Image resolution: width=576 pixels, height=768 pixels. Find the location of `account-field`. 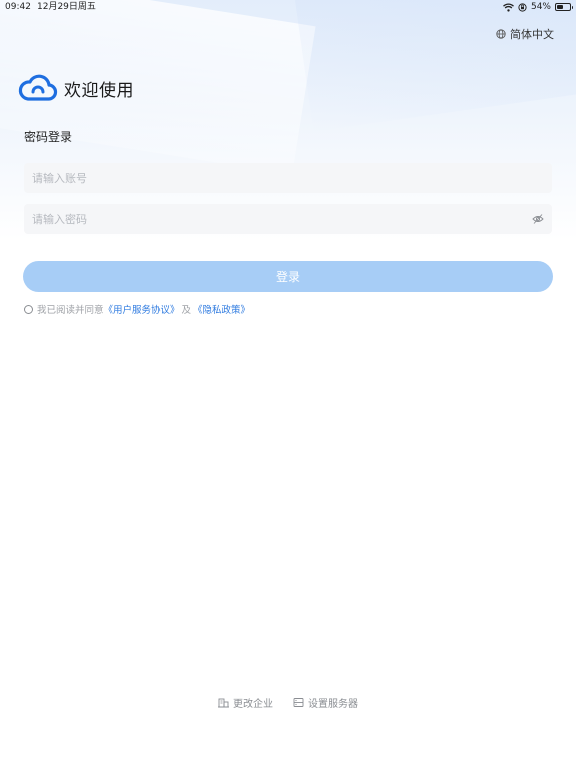

account-field is located at coordinates (288, 178).